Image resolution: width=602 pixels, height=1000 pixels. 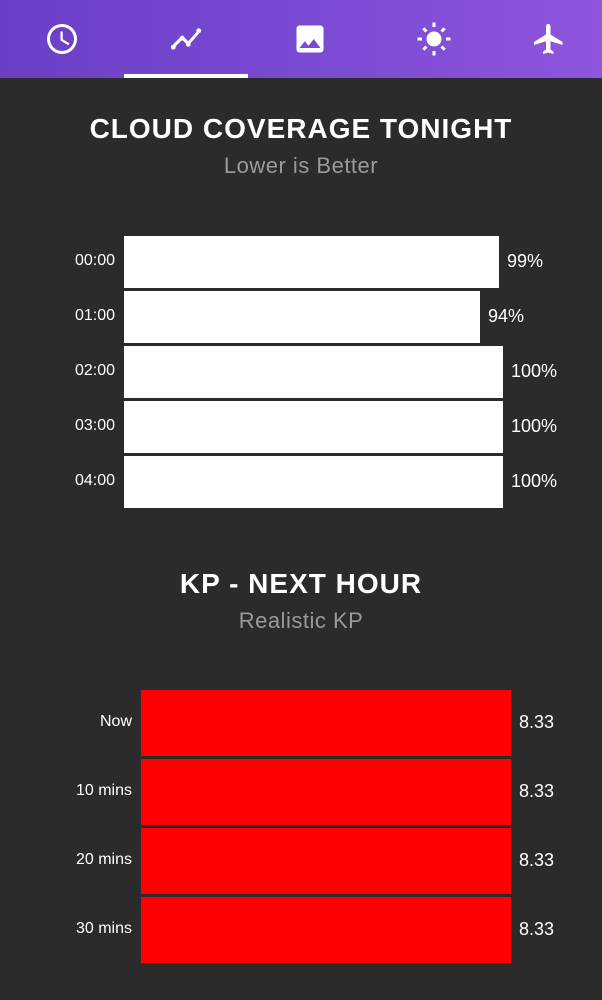 I want to click on trend-icon, so click(x=186, y=39).